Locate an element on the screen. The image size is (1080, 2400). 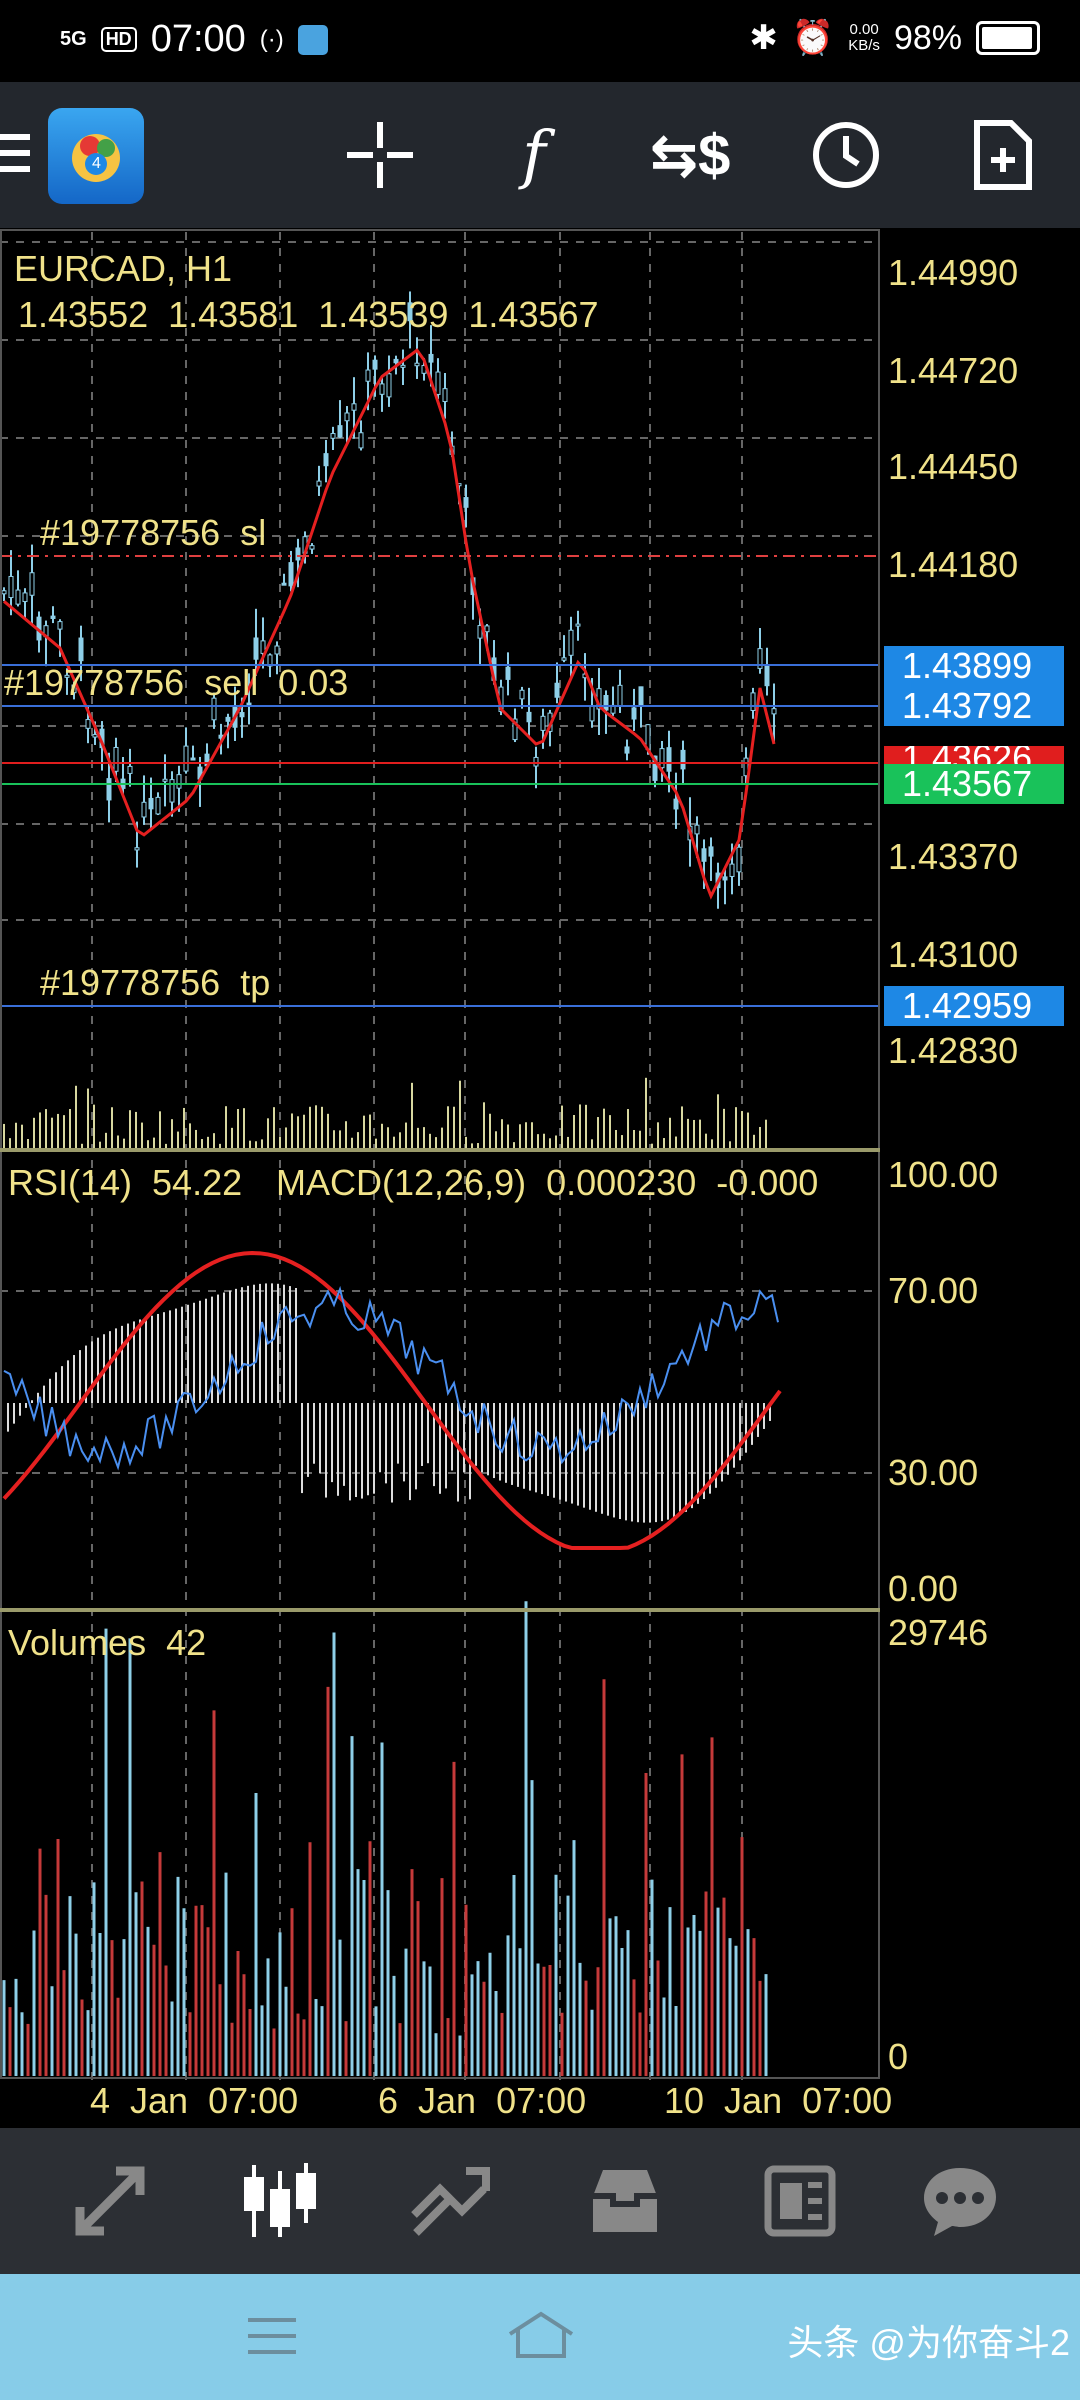
time-tick: 6 Jan 07:00 is located at coordinates (482, 2100).